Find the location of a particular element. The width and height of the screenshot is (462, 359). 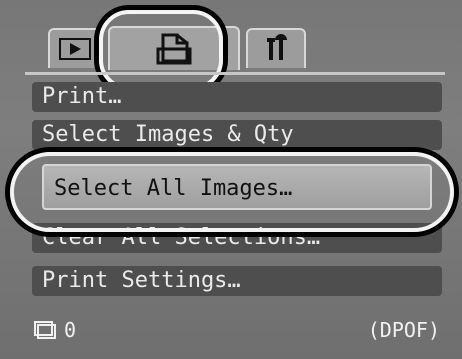

tab-setup is located at coordinates (276, 48).